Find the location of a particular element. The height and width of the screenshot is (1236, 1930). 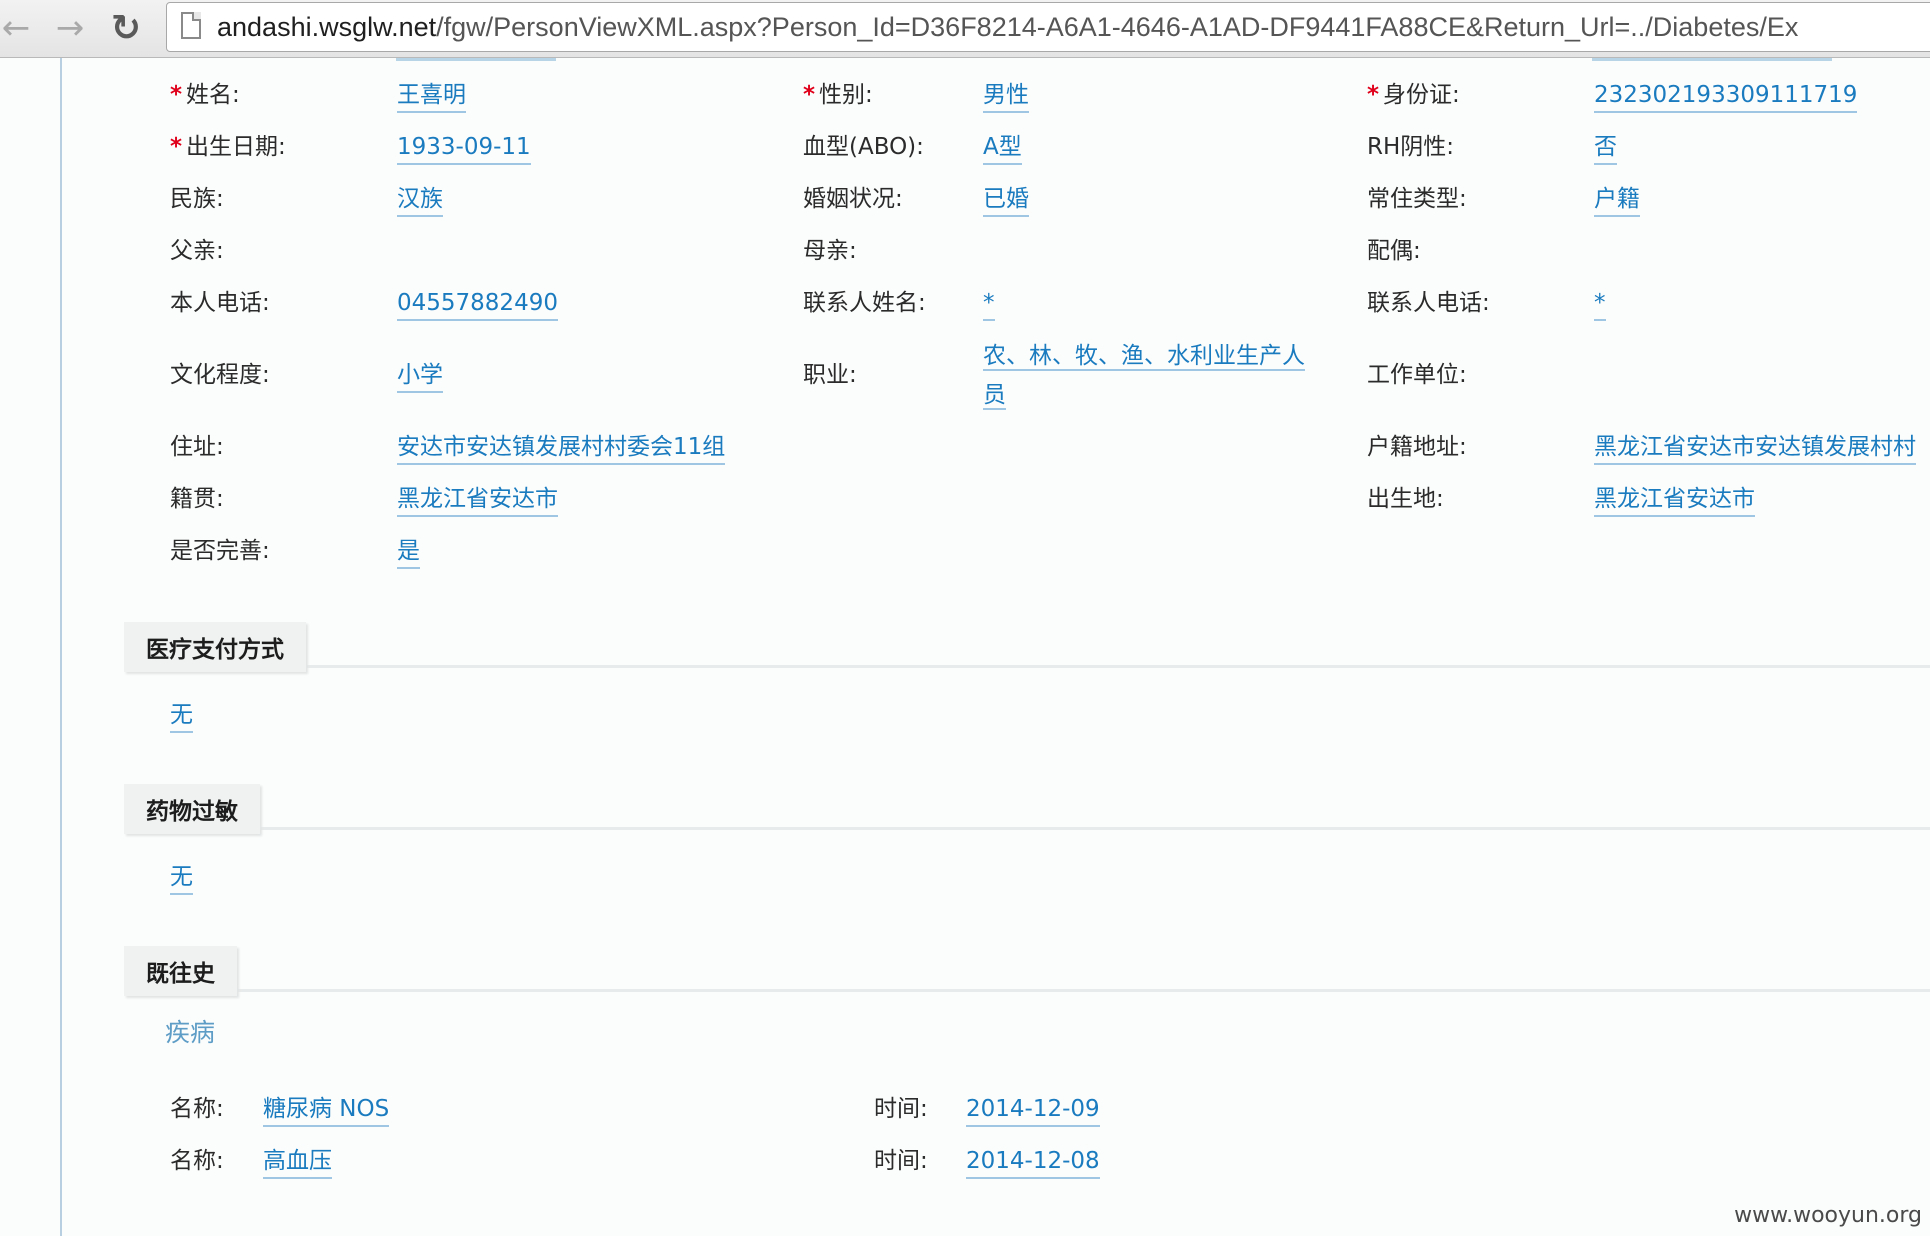

education-label: 文化程度: is located at coordinates (220, 375).